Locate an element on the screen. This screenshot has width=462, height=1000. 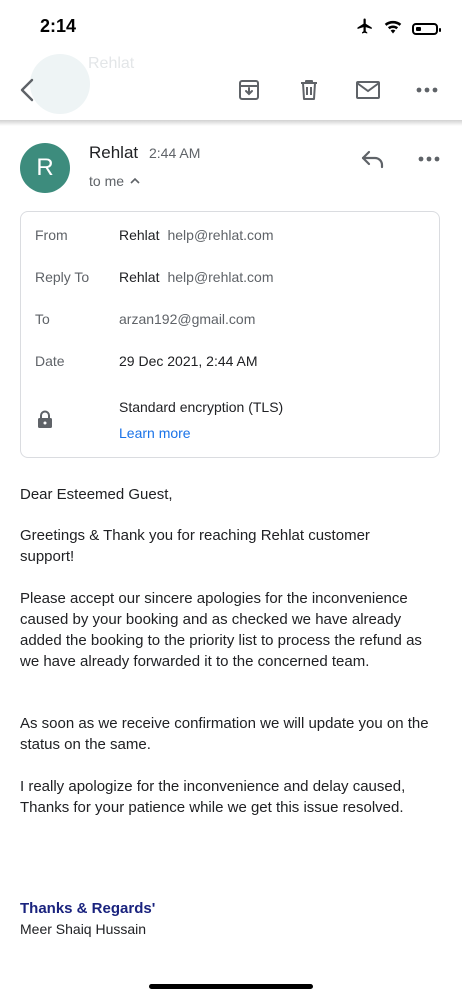
battery-fill is located at coordinates (418, 28).